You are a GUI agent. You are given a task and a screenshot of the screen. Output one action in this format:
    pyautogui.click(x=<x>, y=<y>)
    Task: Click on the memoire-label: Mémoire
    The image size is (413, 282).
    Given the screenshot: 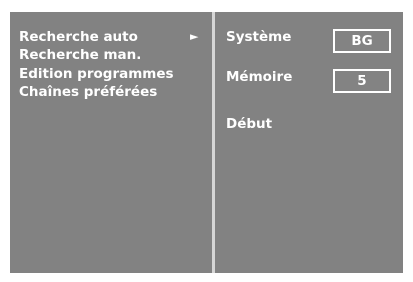 What is the action you would take?
    pyautogui.click(x=259, y=77)
    